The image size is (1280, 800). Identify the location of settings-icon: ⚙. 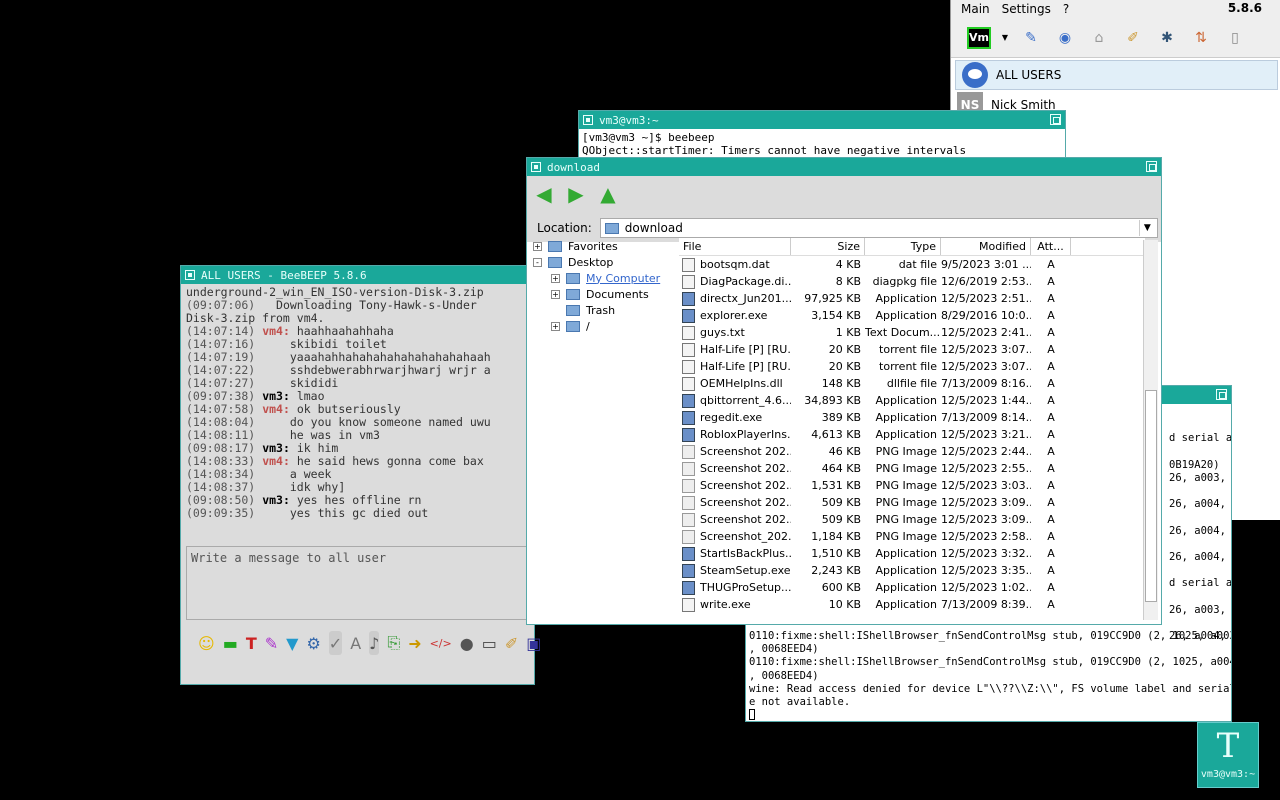
(313, 643).